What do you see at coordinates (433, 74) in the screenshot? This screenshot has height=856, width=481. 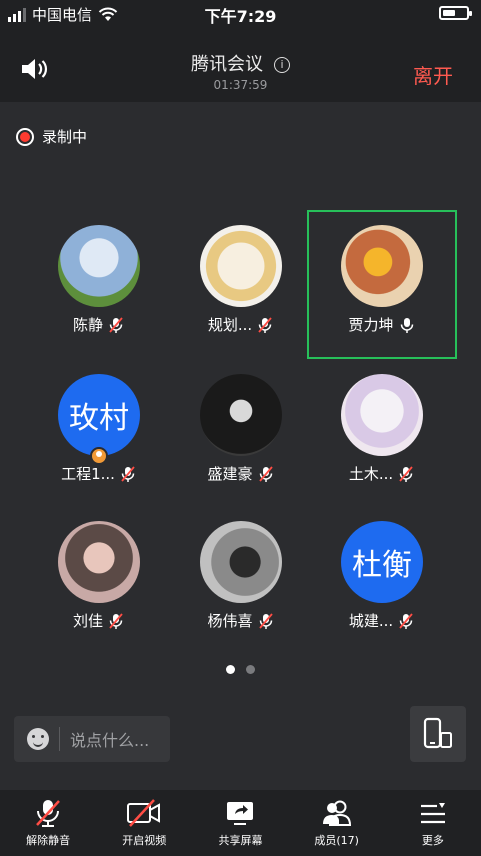 I see `leave-button: 离开` at bounding box center [433, 74].